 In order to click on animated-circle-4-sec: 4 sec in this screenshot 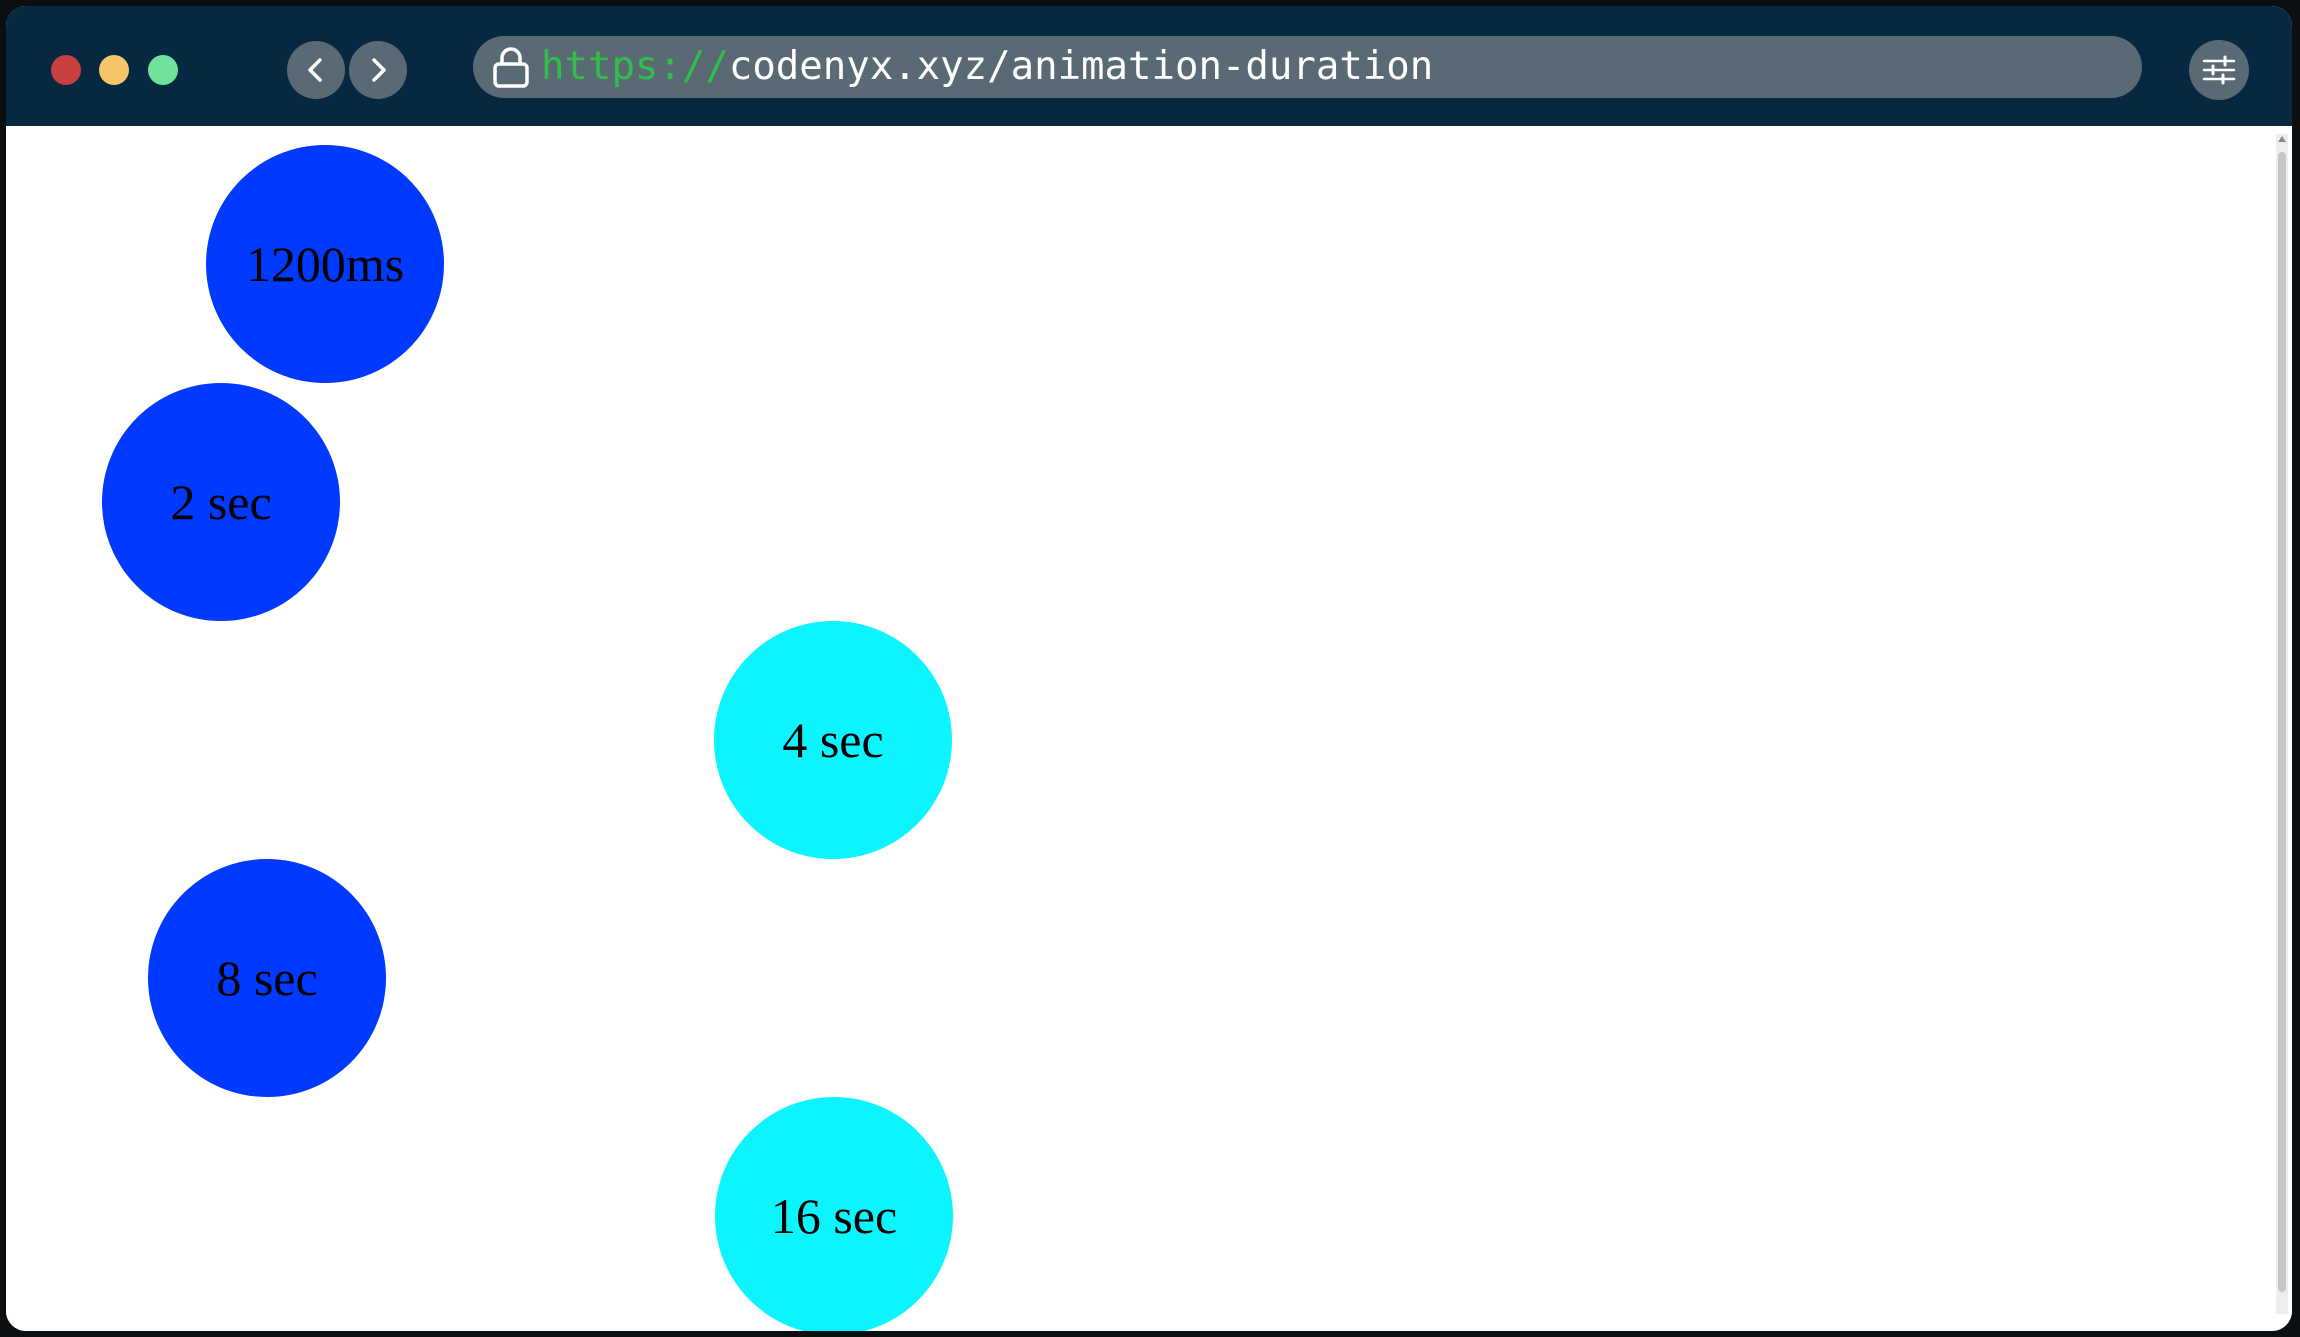, I will do `click(833, 740)`.